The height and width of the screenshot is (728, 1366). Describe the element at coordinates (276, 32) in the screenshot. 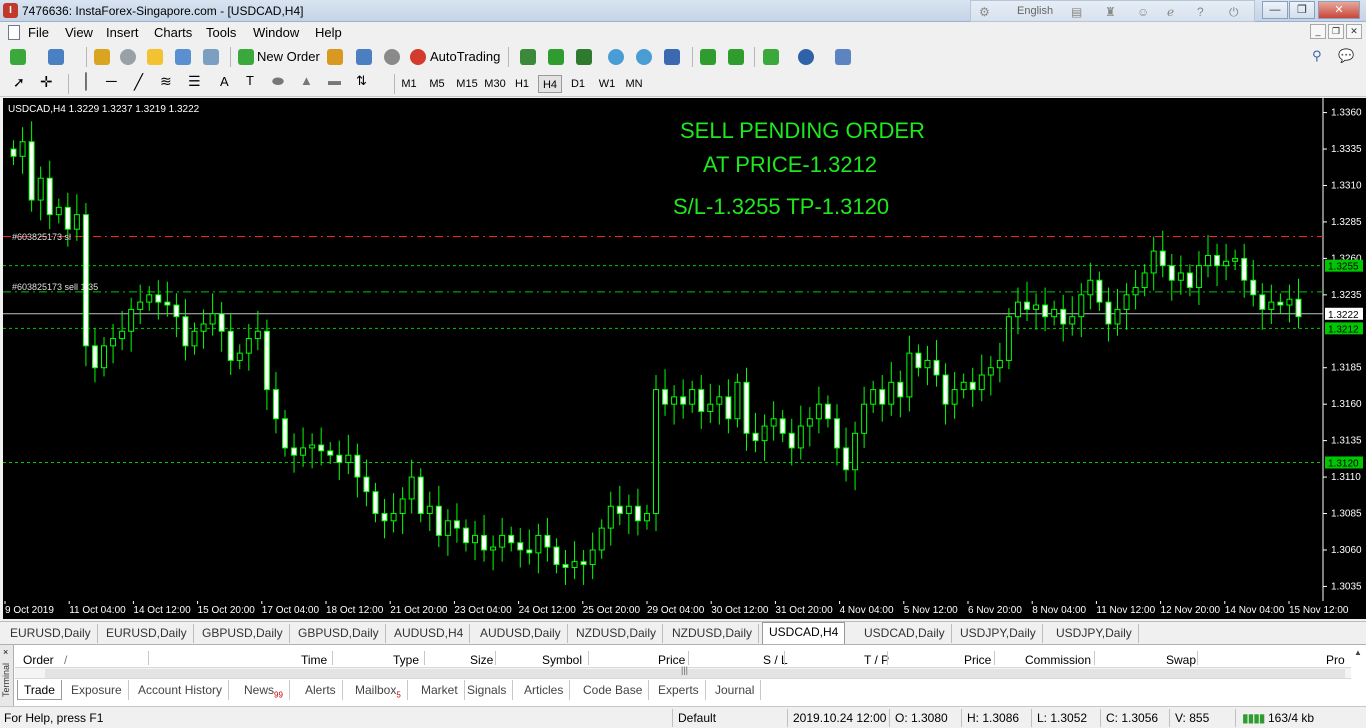

I see `menu-window: Window` at that location.